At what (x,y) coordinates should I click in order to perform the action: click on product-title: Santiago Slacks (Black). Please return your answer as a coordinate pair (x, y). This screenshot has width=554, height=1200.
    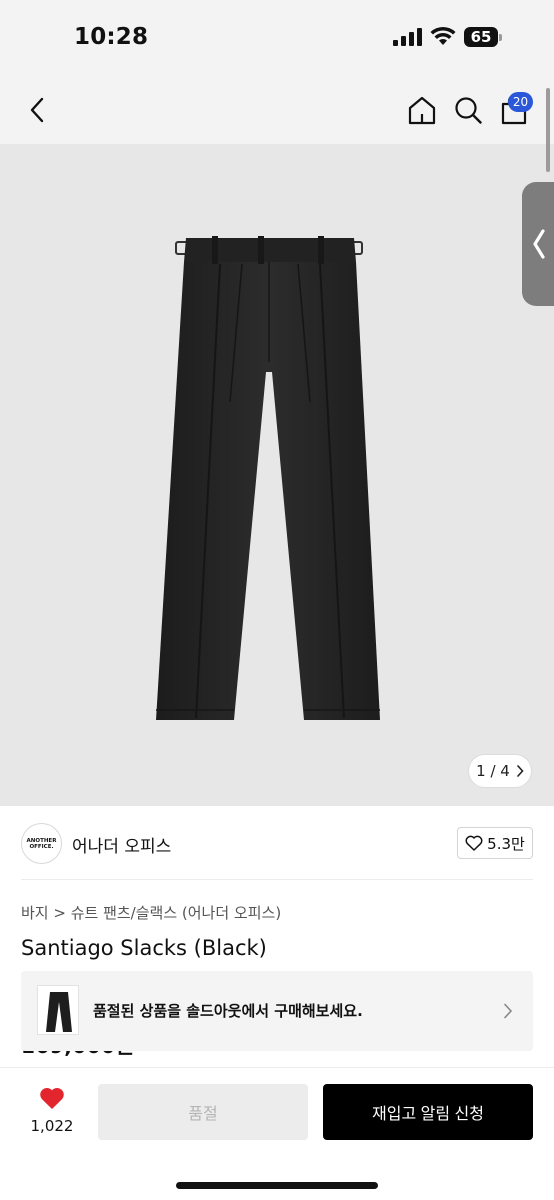
    Looking at the image, I should click on (144, 948).